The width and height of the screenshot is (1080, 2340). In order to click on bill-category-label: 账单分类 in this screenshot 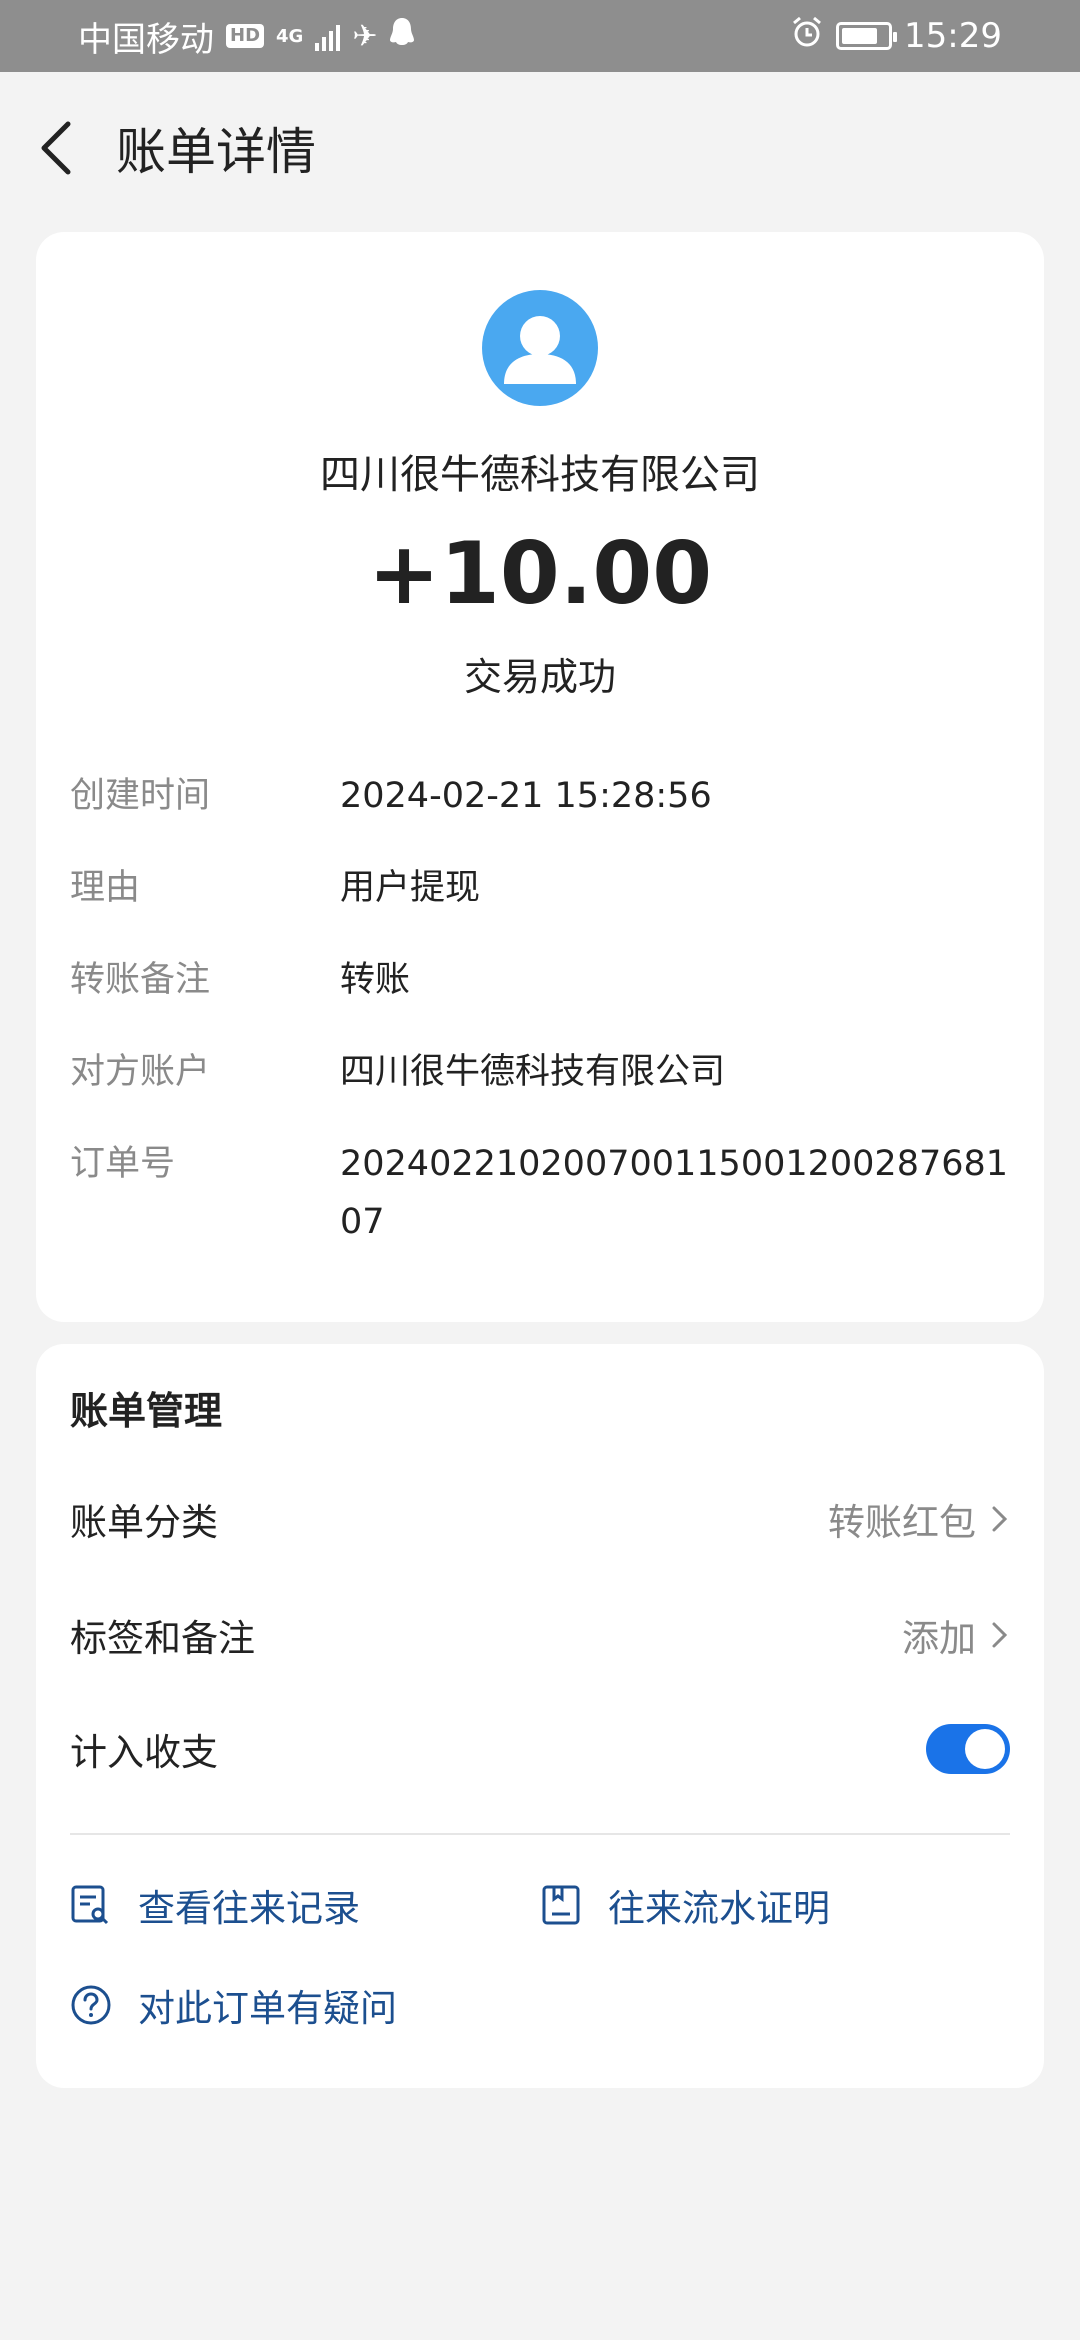, I will do `click(144, 1522)`.